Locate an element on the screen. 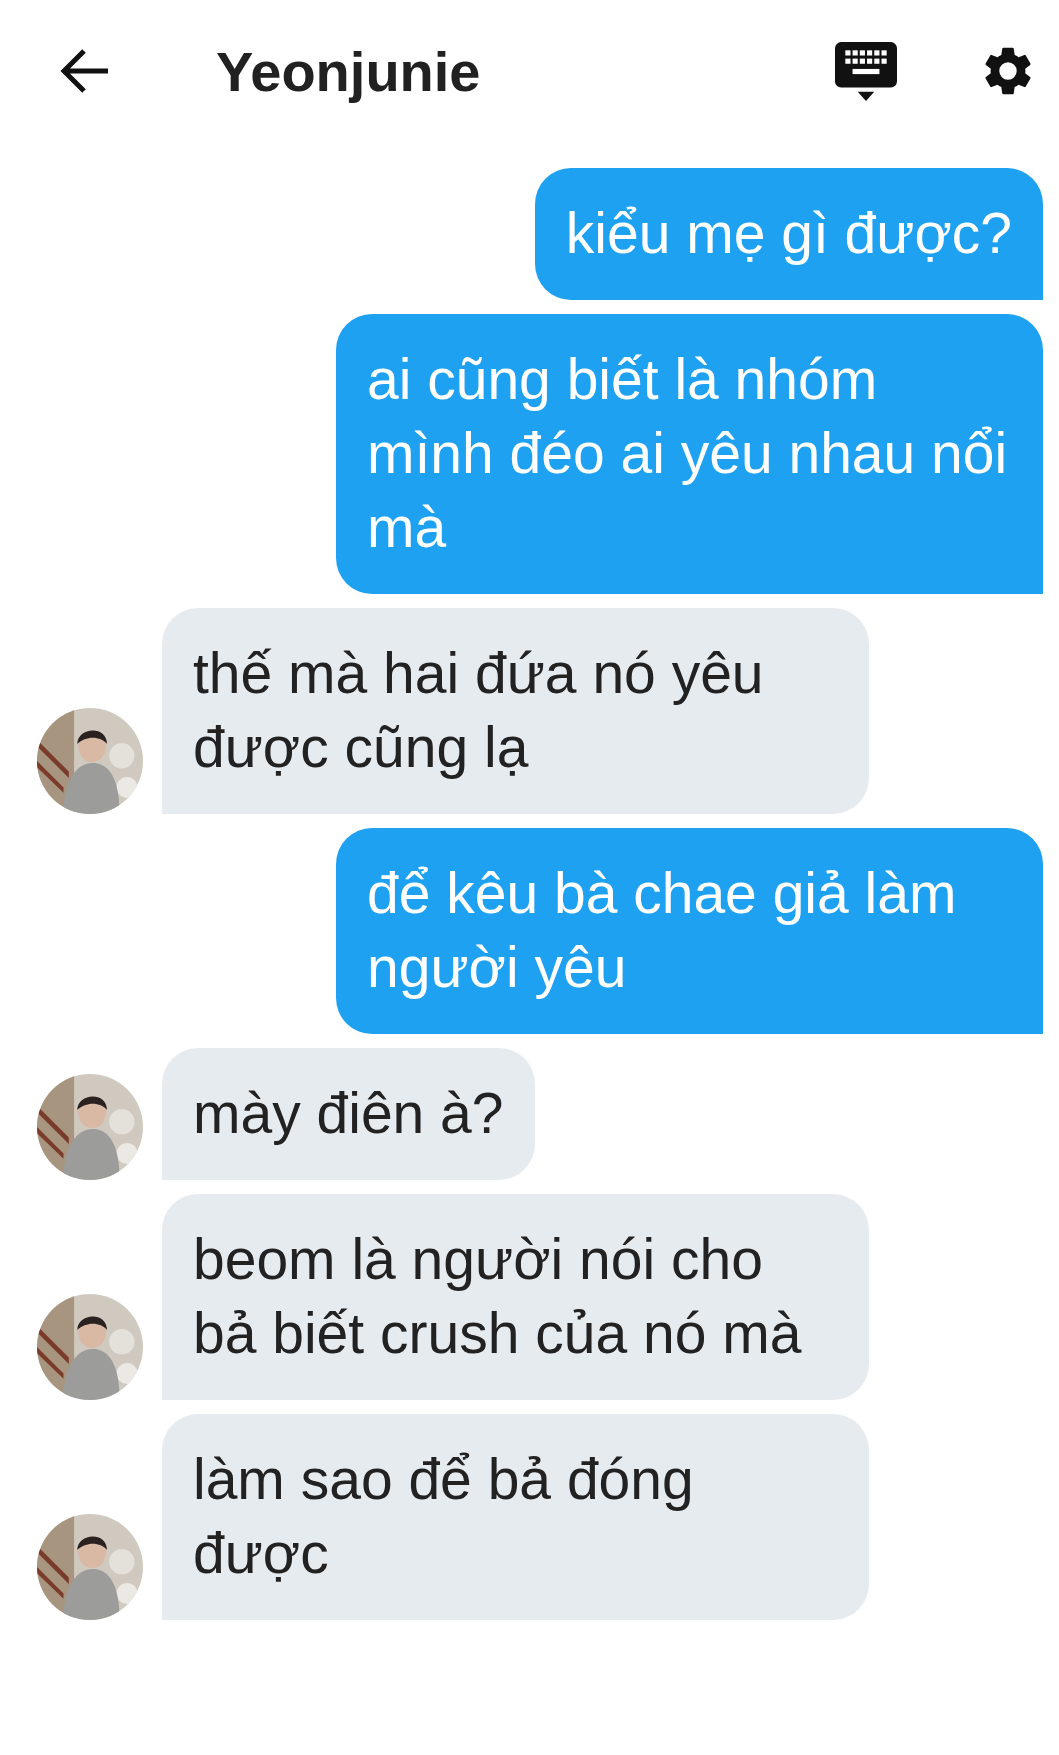 This screenshot has width=1059, height=1755. chat-title: Yeonjunie is located at coordinates (349, 71).